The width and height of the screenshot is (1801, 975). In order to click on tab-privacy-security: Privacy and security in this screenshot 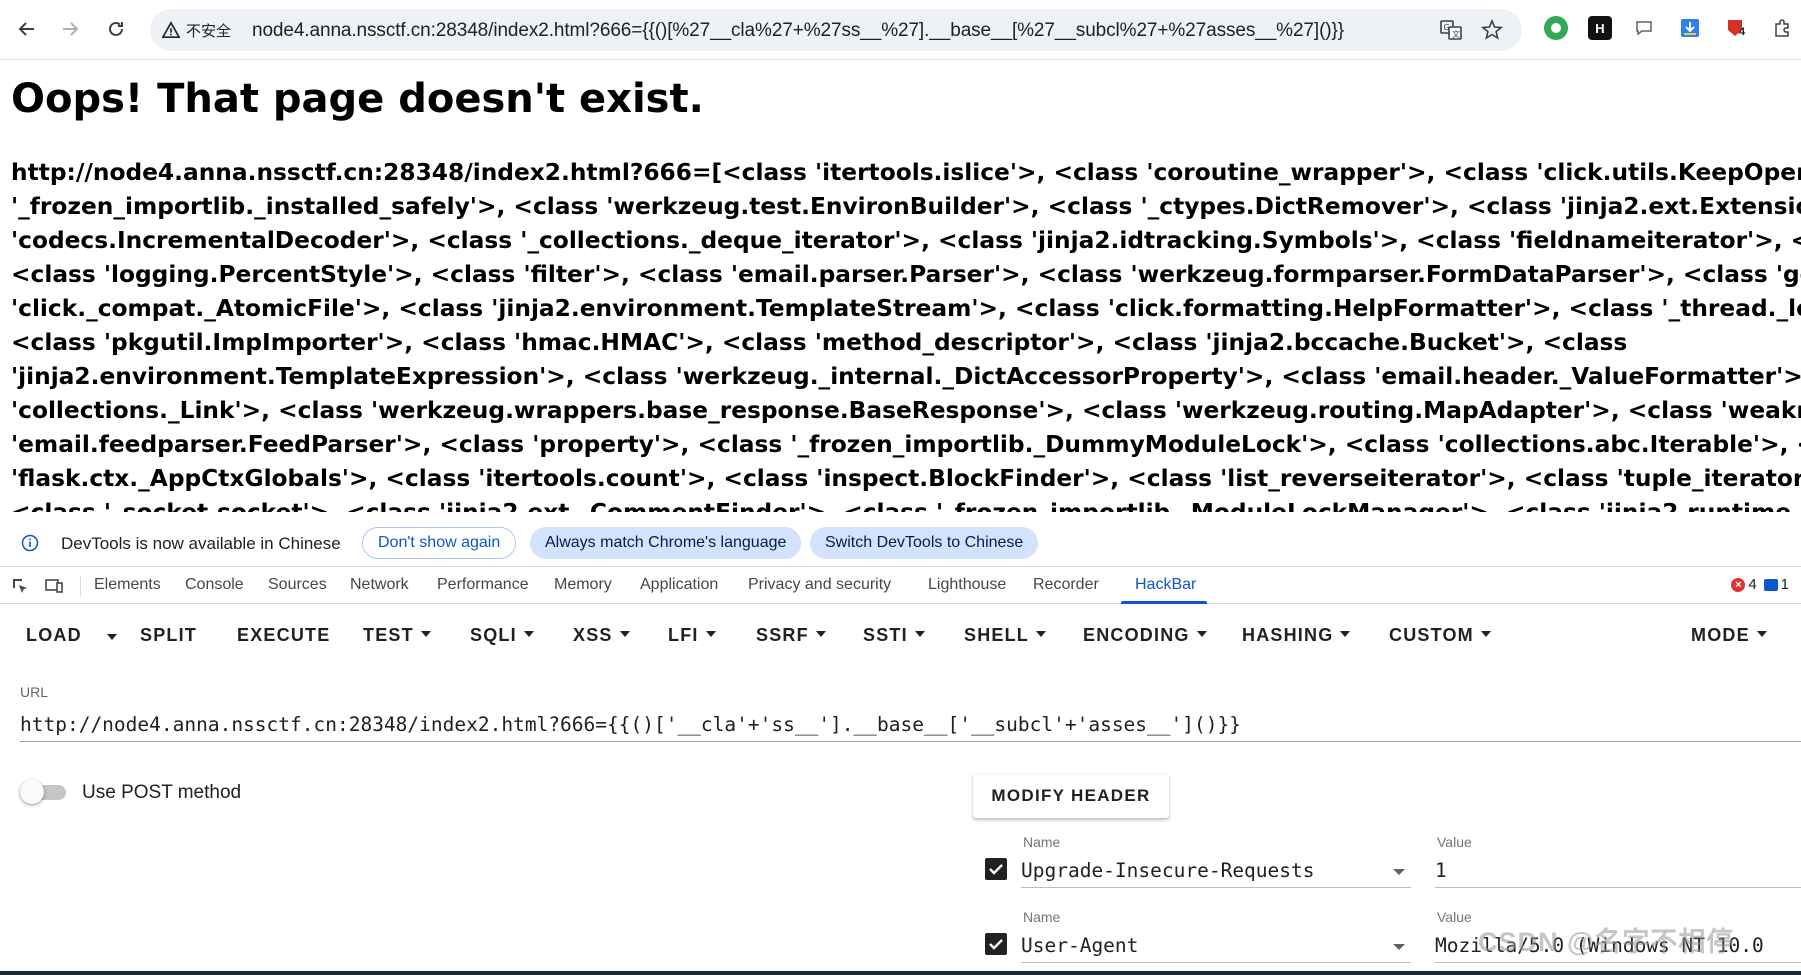, I will do `click(819, 585)`.